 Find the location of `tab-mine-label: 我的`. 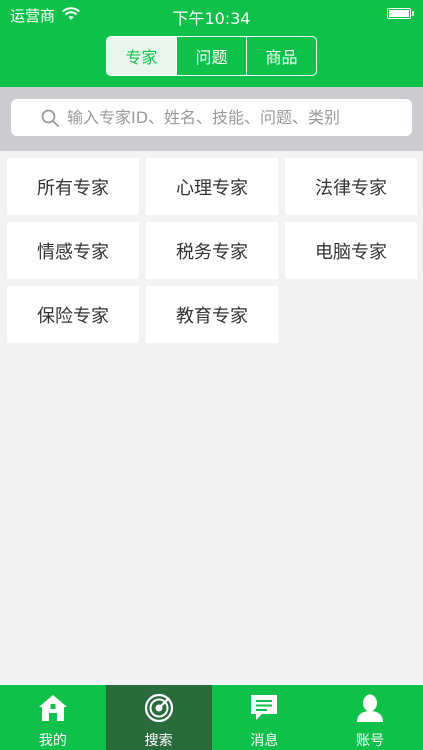

tab-mine-label: 我的 is located at coordinates (52, 741).